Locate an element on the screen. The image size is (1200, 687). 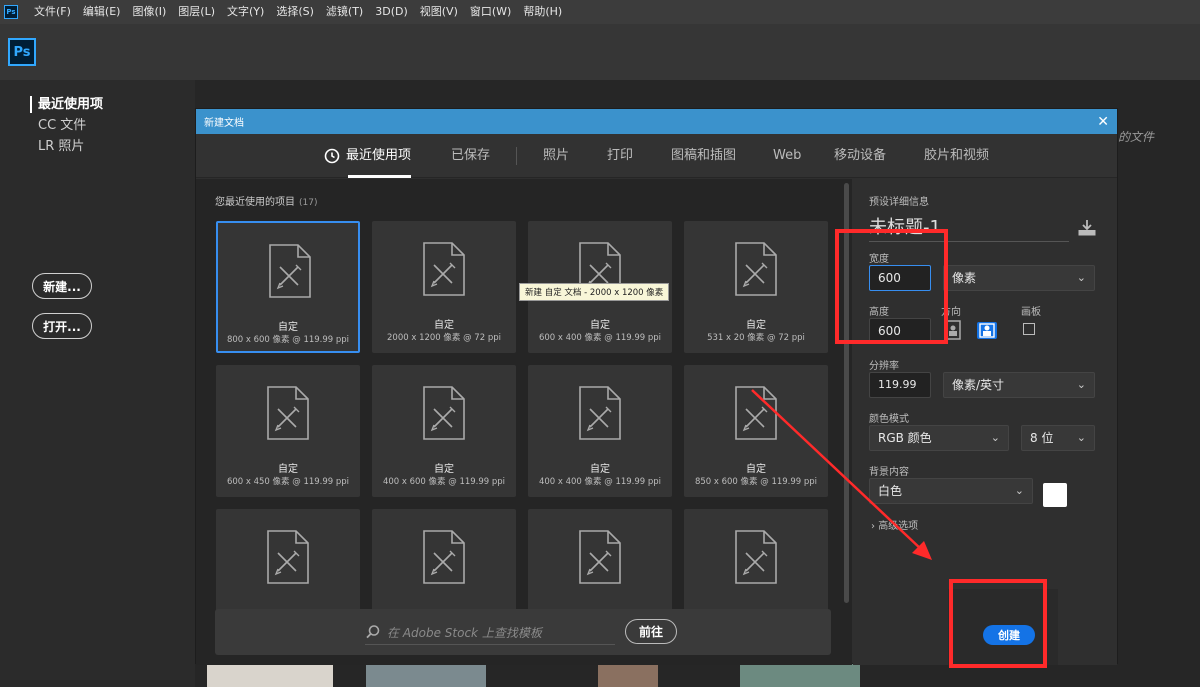
artboard-label: 画板 is located at coordinates (1031, 312).